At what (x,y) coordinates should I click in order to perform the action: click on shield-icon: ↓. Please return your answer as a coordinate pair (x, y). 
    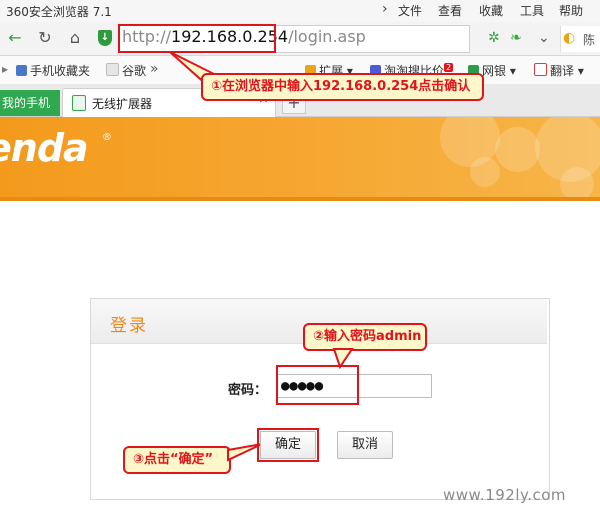
    Looking at the image, I should click on (105, 38).